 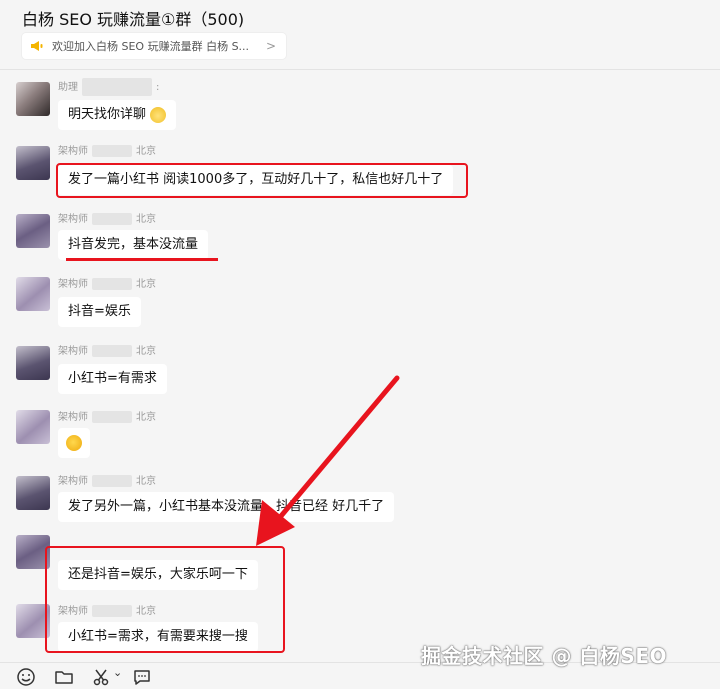 I want to click on message-bubble: 抖音=娱乐, so click(x=99, y=312).